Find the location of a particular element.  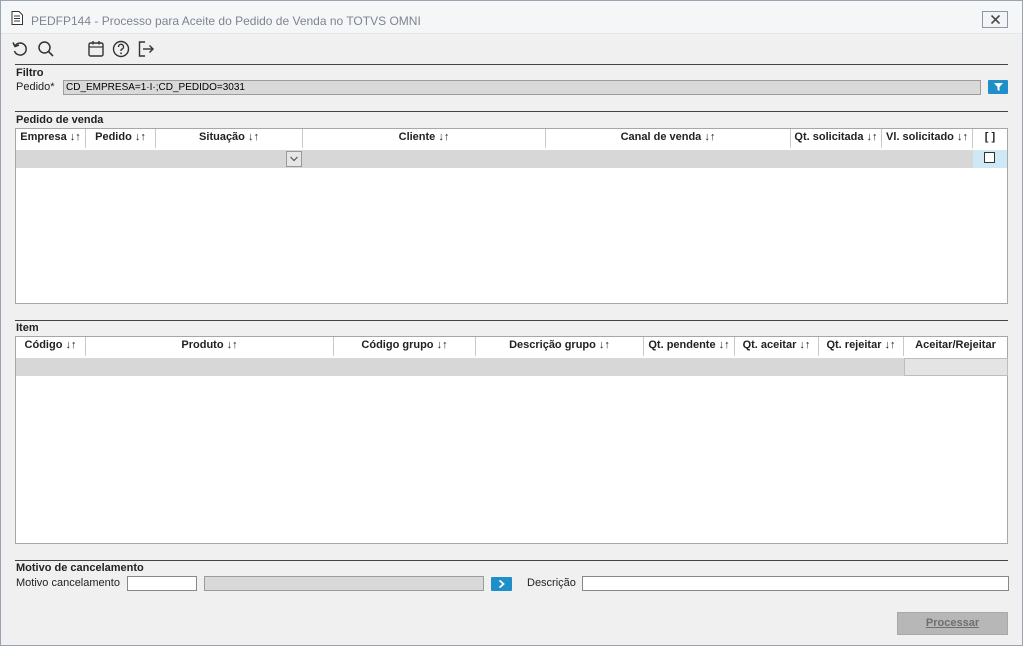

col-select-all: [ ] is located at coordinates (990, 138).